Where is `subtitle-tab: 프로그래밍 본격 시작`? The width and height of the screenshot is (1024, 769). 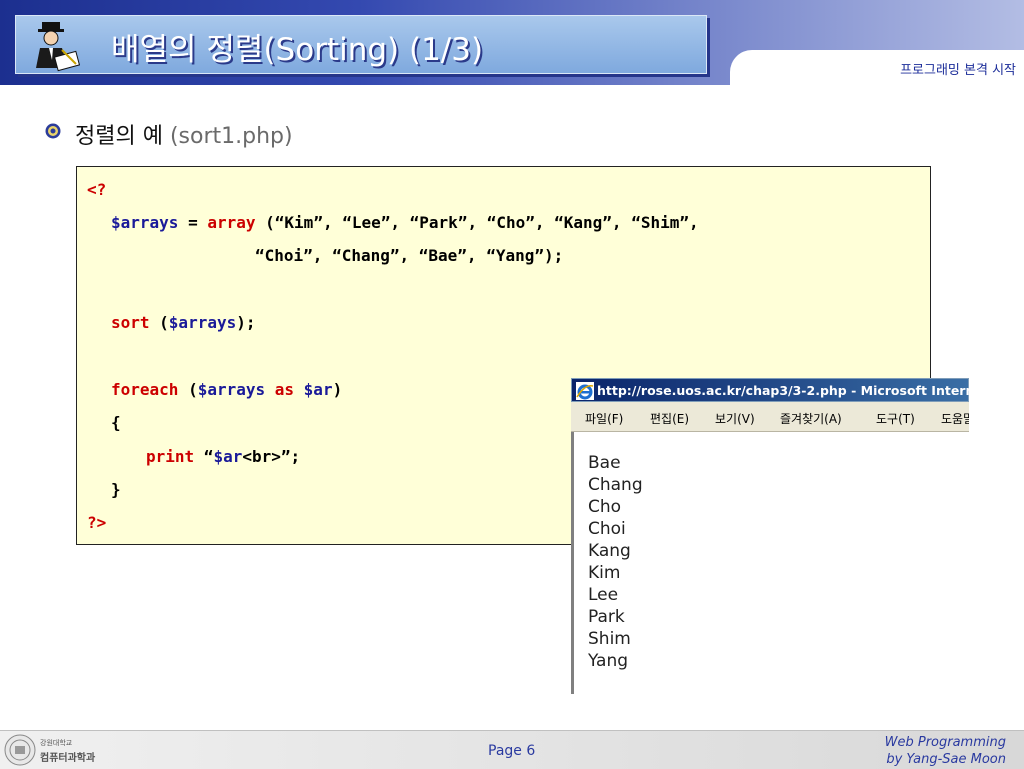
subtitle-tab: 프로그래밍 본격 시작 is located at coordinates (877, 67).